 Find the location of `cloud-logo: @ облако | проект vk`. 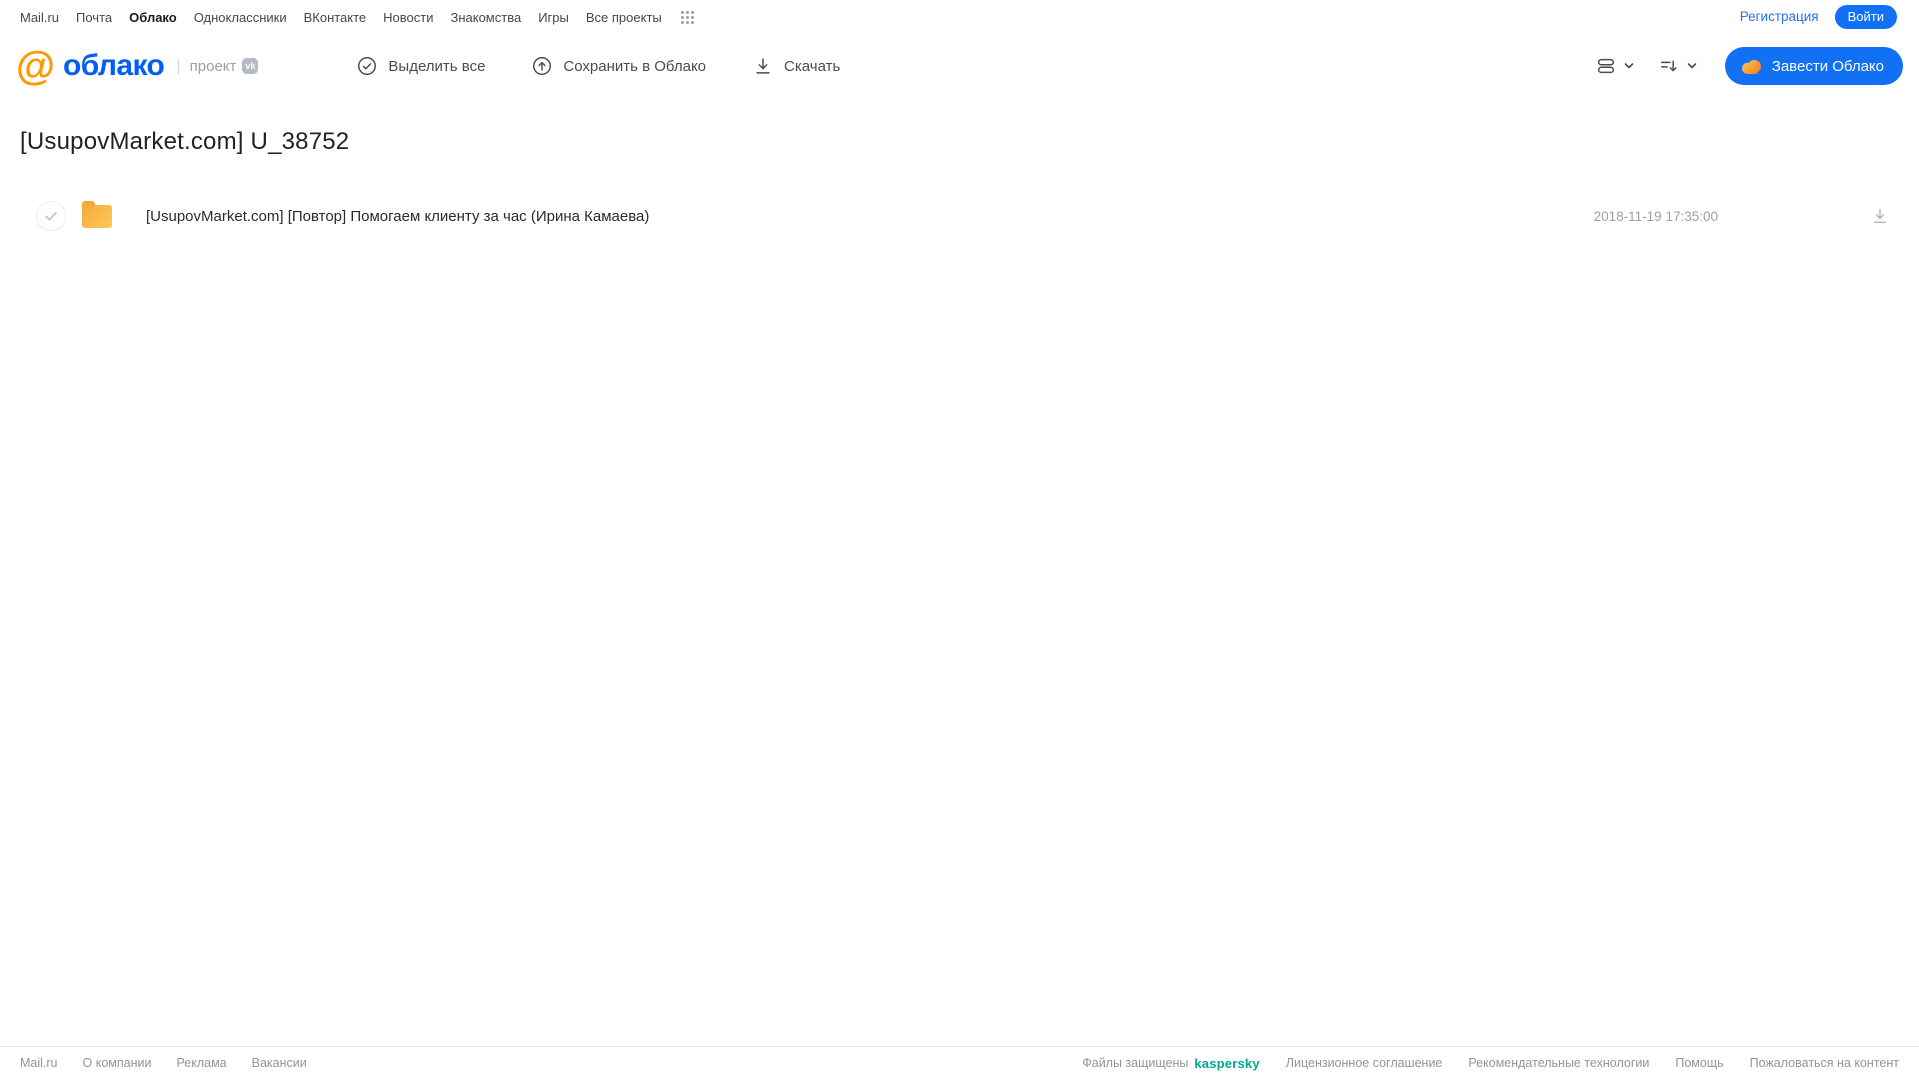

cloud-logo: @ облако | проект vk is located at coordinates (137, 66).